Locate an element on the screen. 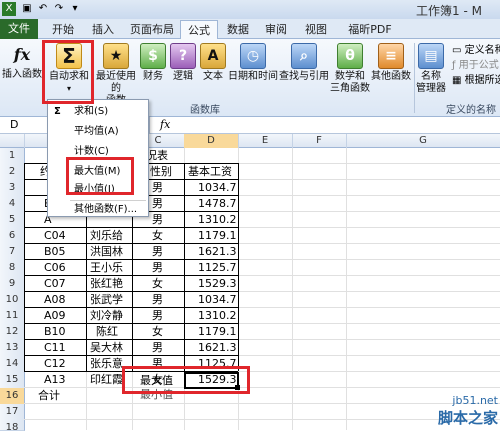 The image size is (500, 436). save-icon: ▣ is located at coordinates (27, 9).